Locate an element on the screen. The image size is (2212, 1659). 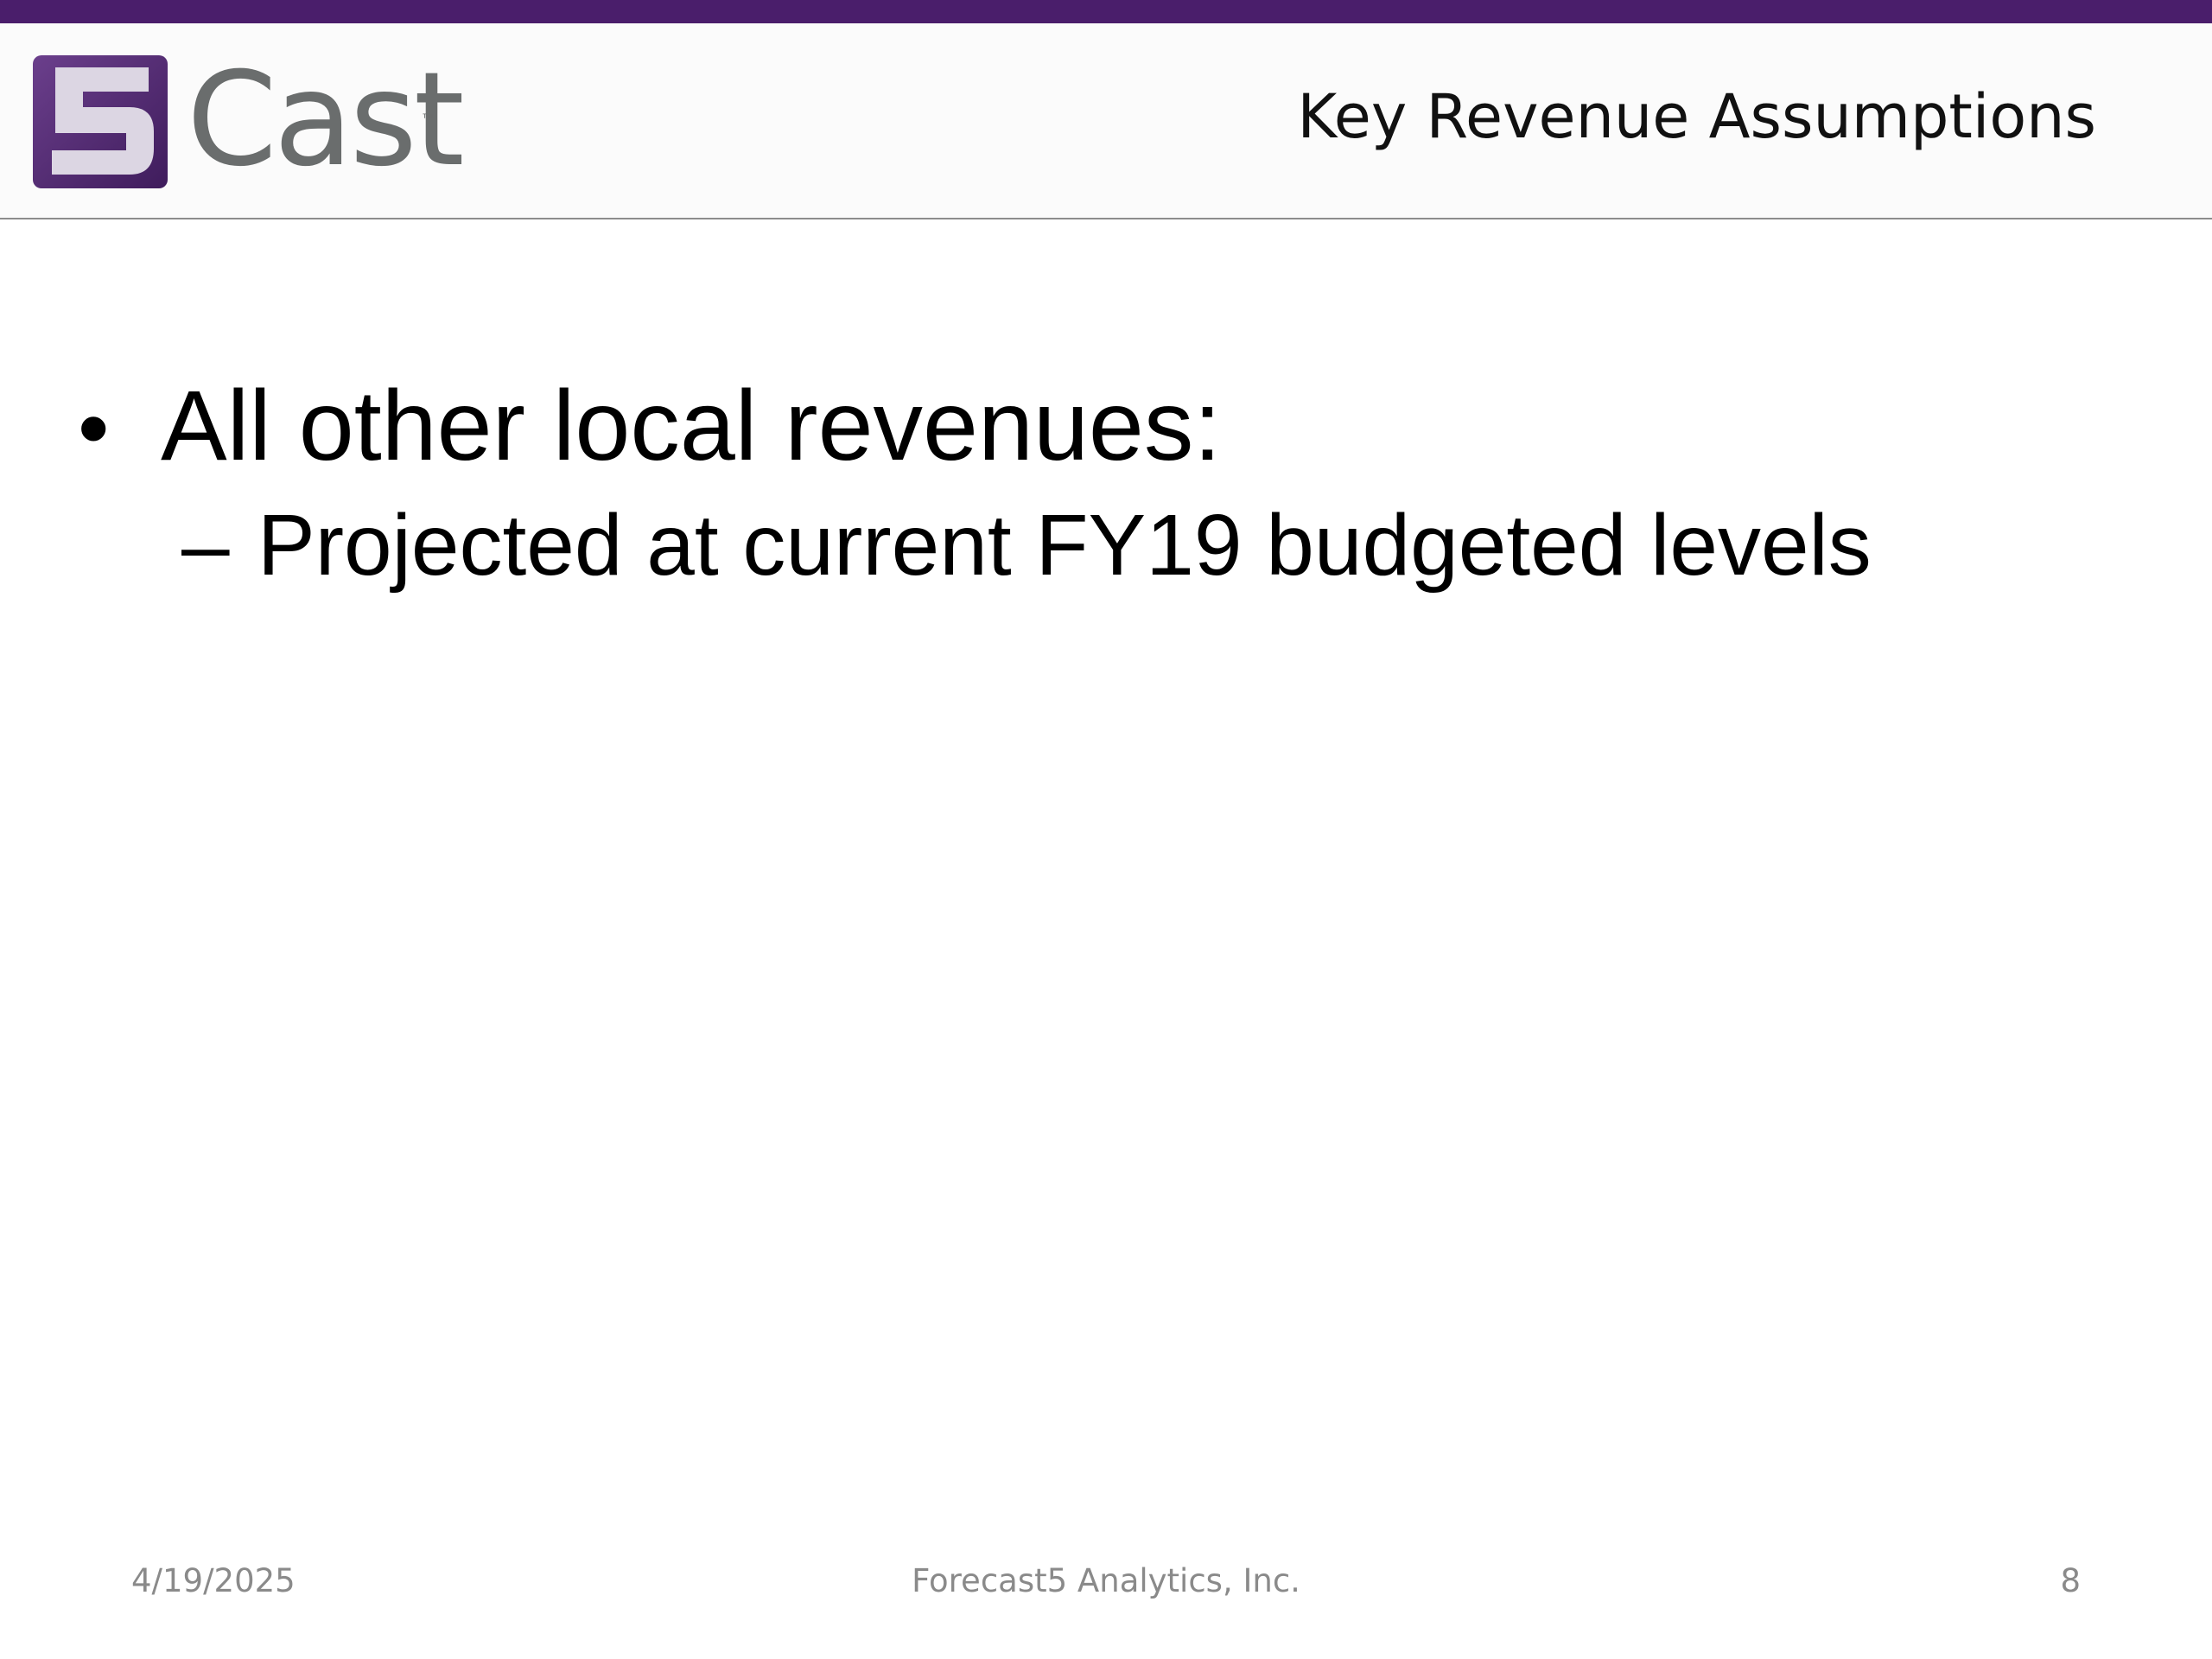
header-divider is located at coordinates (1106, 218).